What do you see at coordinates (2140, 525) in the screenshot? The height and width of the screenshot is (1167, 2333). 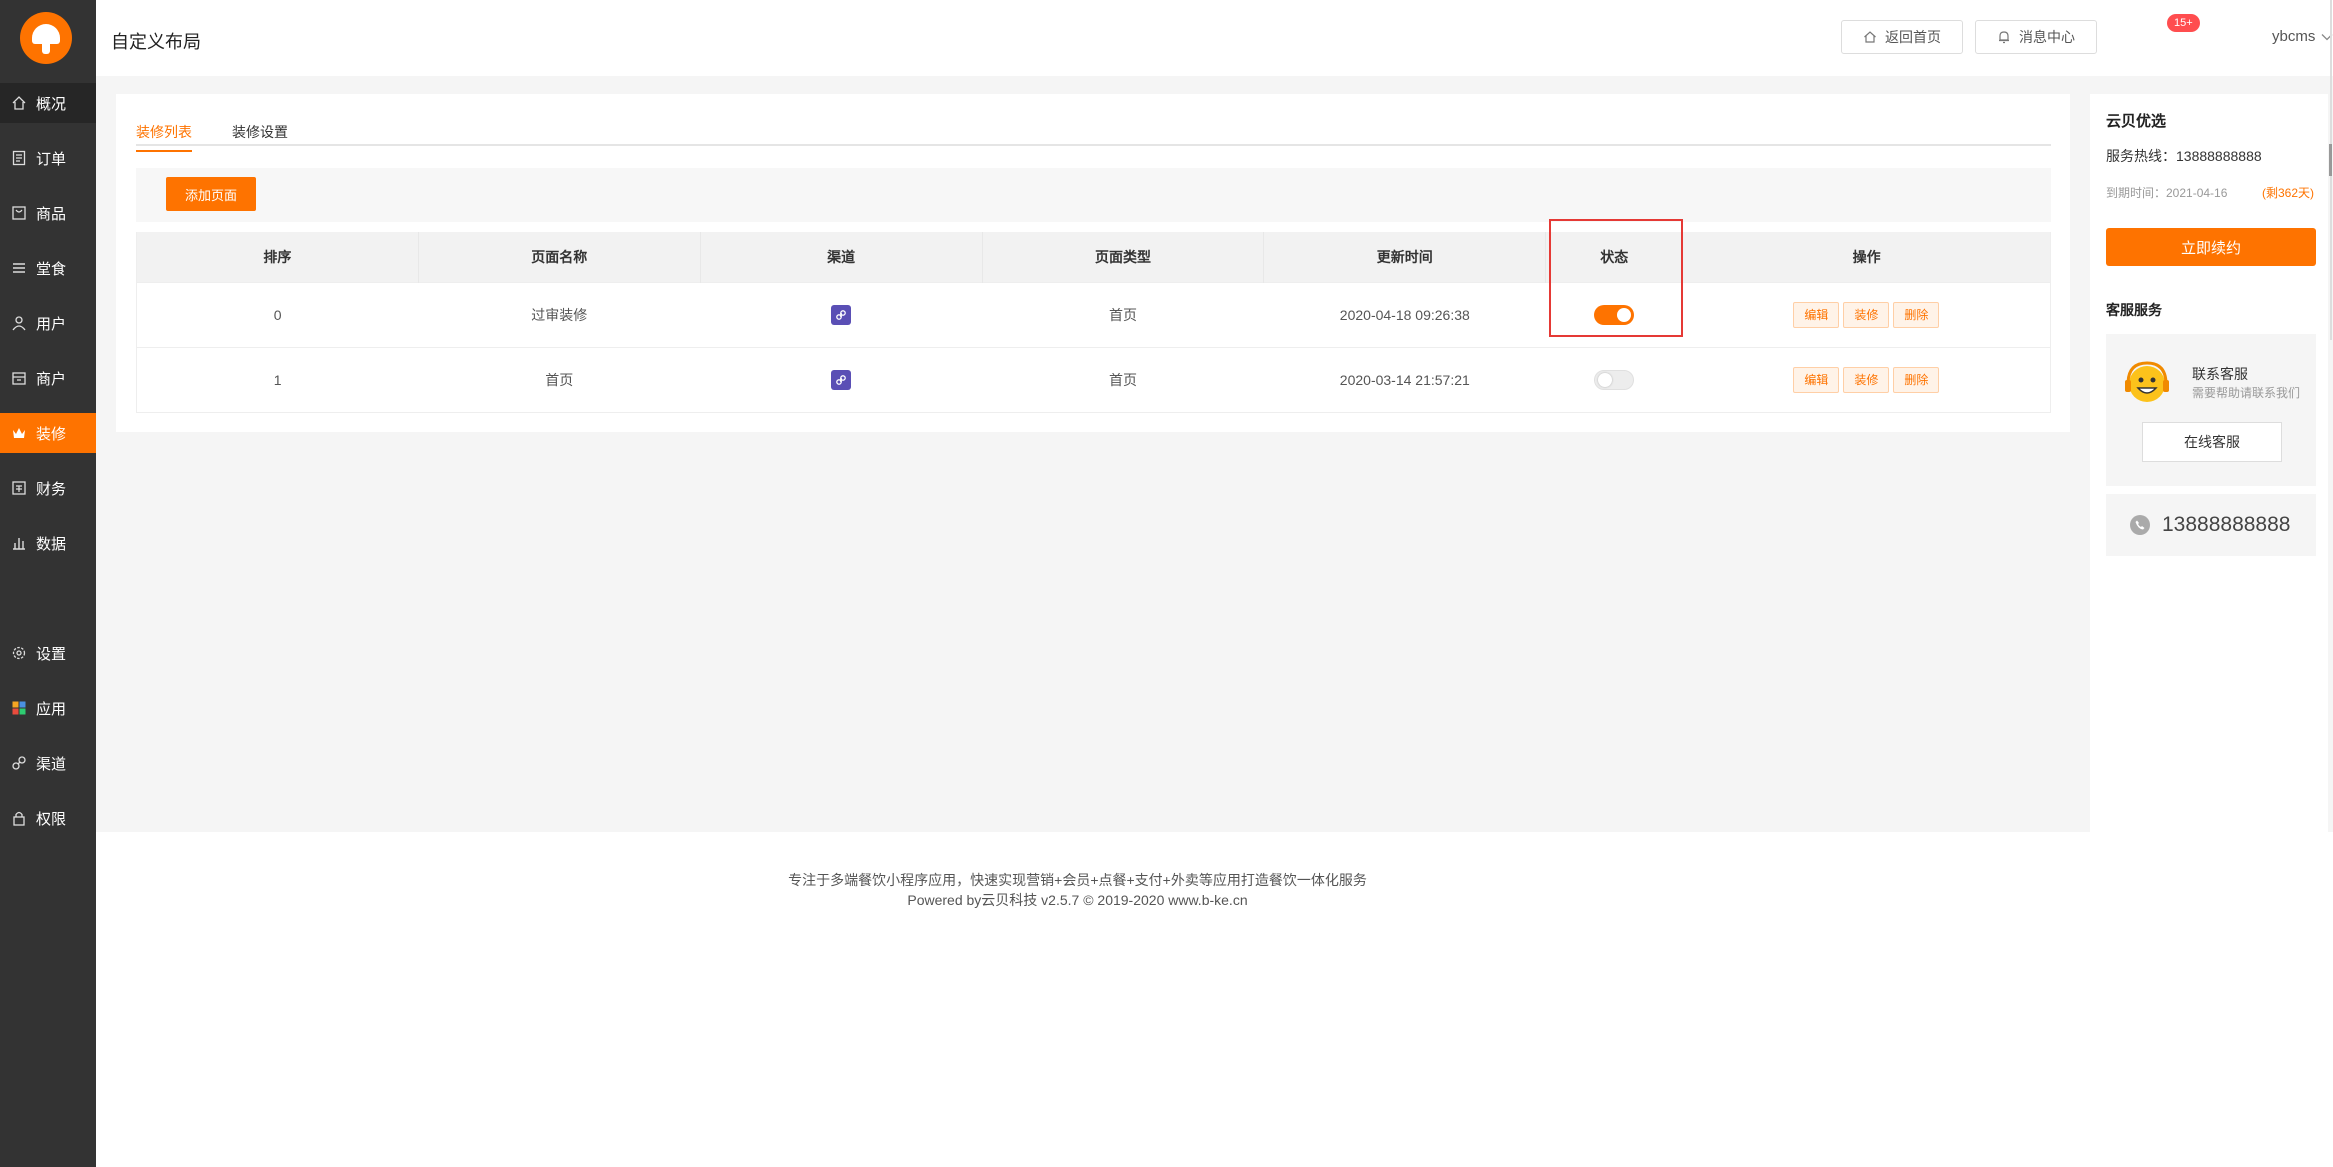 I see `phone-icon` at bounding box center [2140, 525].